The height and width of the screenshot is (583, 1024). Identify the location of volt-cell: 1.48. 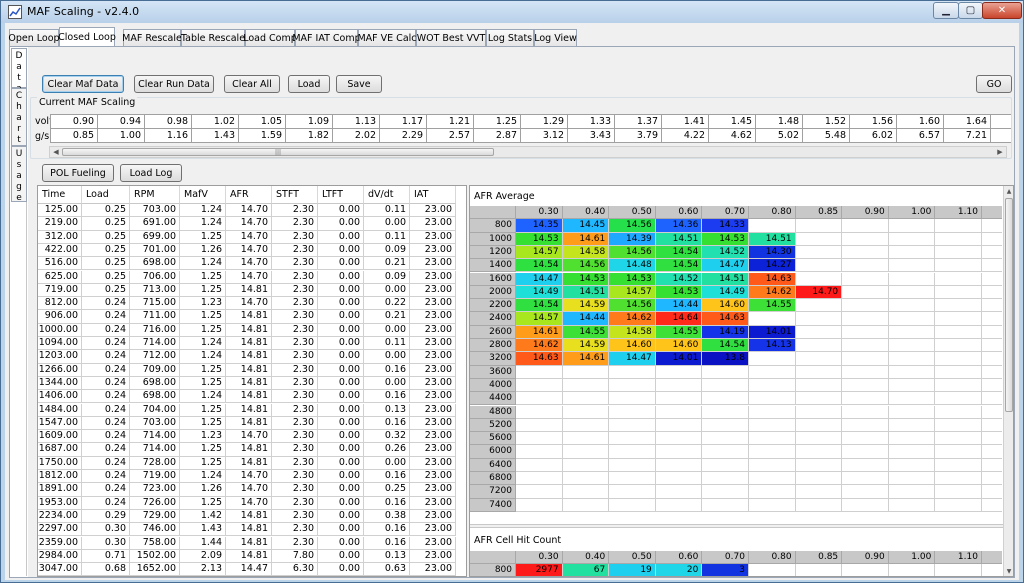
(779, 121).